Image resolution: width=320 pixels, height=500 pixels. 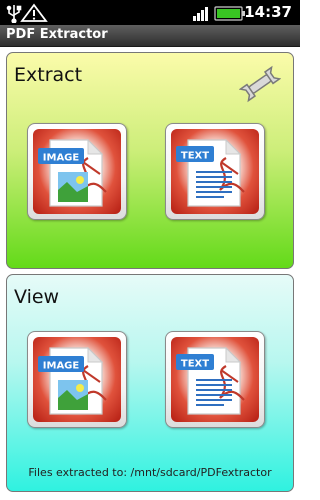 What do you see at coordinates (34, 12) in the screenshot?
I see `warning-icon` at bounding box center [34, 12].